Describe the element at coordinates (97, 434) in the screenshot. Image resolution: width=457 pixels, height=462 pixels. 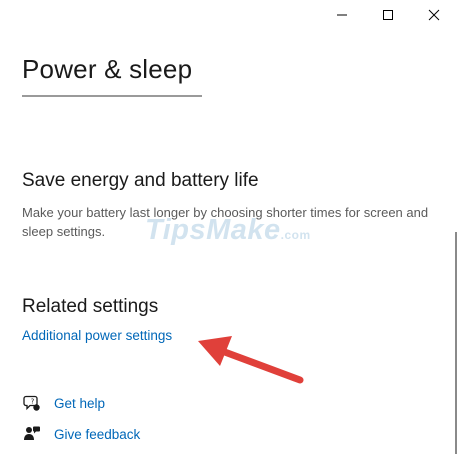
I see `give-feedback-label: Give feedback` at that location.